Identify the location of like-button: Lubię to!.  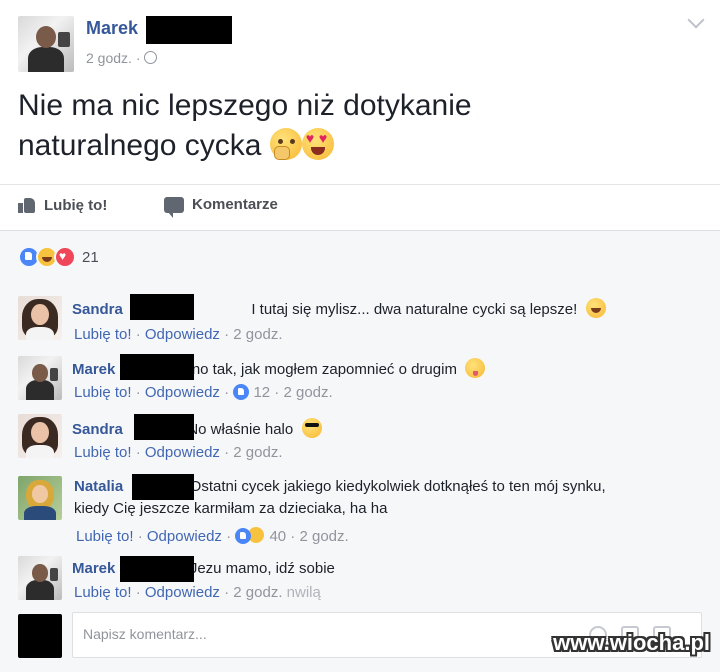
(62, 205).